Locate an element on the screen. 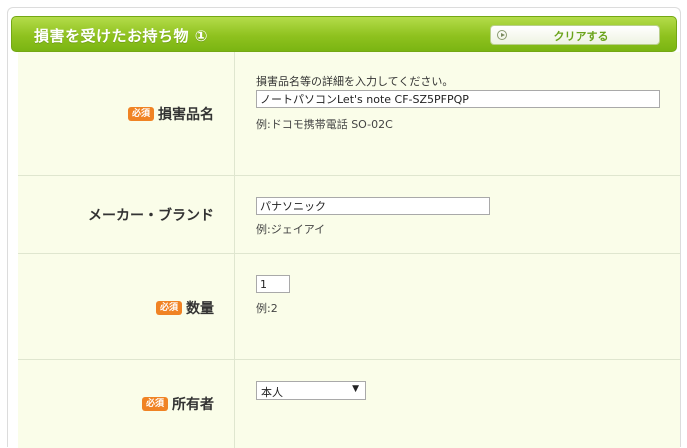 The image size is (687, 448). maker-label: メーカー・ブランド is located at coordinates (151, 215).